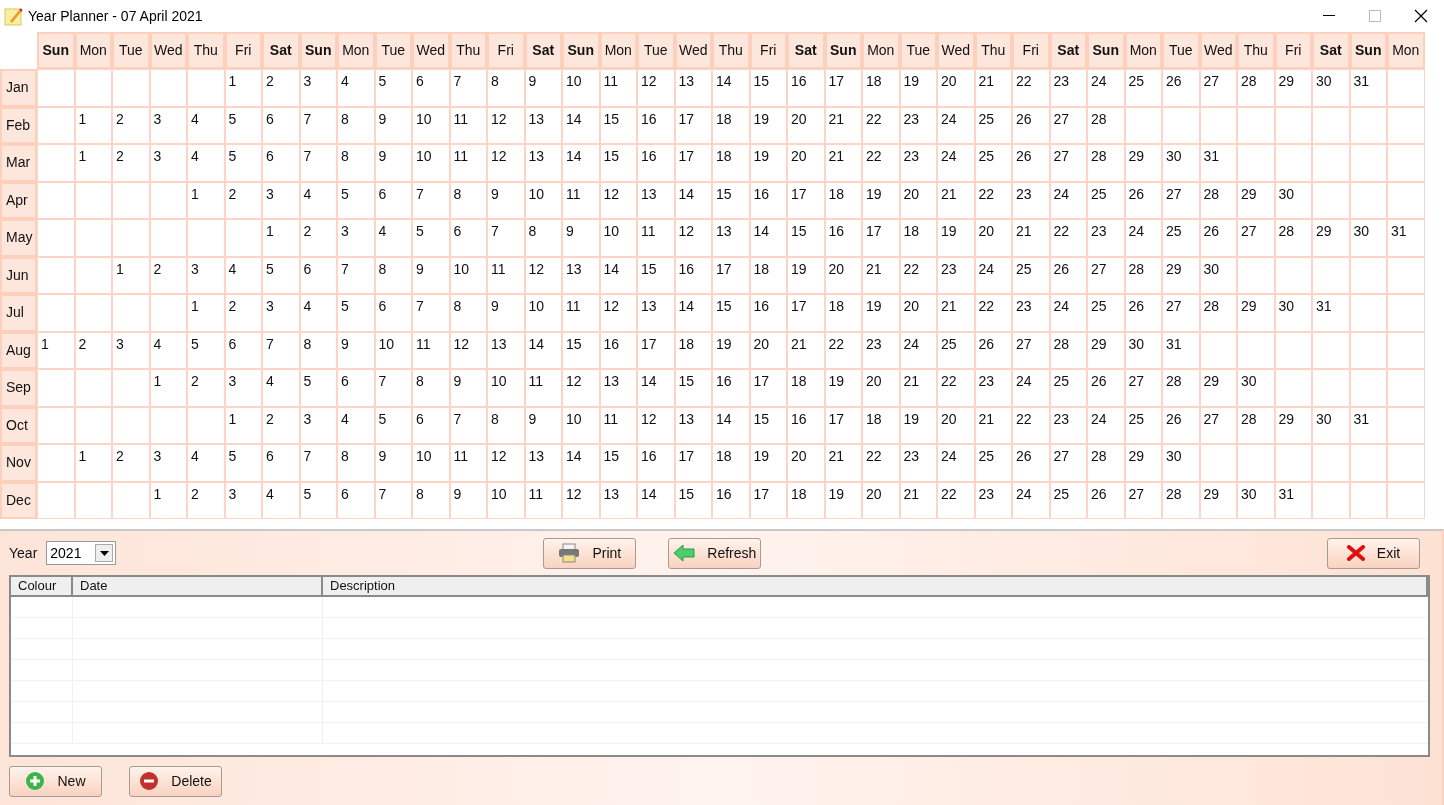 This screenshot has height=805, width=1444. I want to click on day-cell: 1, so click(93, 463).